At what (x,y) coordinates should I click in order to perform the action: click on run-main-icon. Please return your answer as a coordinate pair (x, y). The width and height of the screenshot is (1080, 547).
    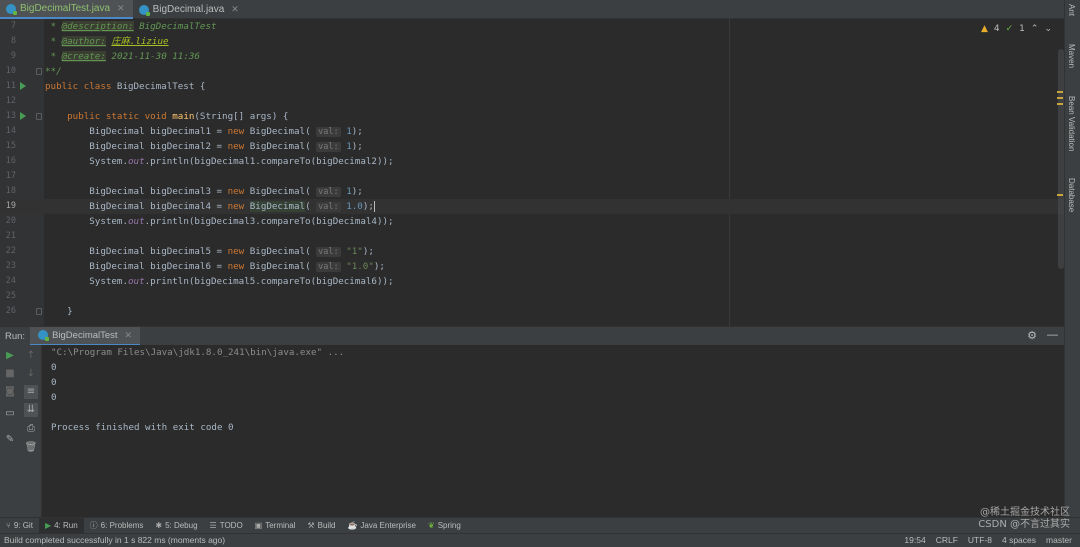
    Looking at the image, I should click on (23, 116).